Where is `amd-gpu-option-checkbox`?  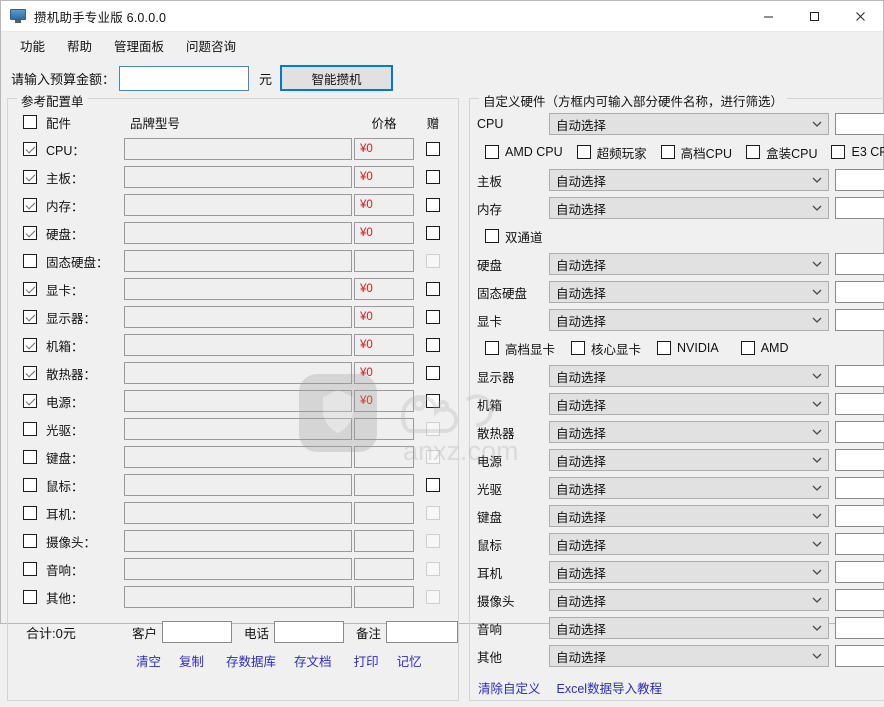
amd-gpu-option-checkbox is located at coordinates (747, 348).